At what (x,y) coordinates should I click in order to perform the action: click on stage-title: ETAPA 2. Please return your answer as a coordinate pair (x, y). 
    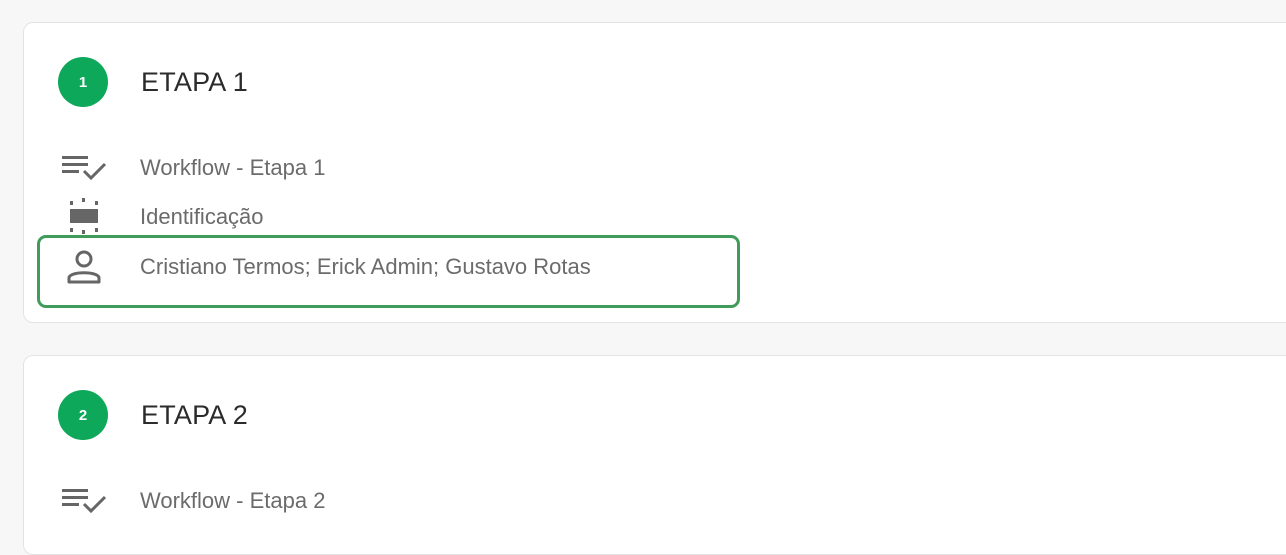
    Looking at the image, I should click on (194, 415).